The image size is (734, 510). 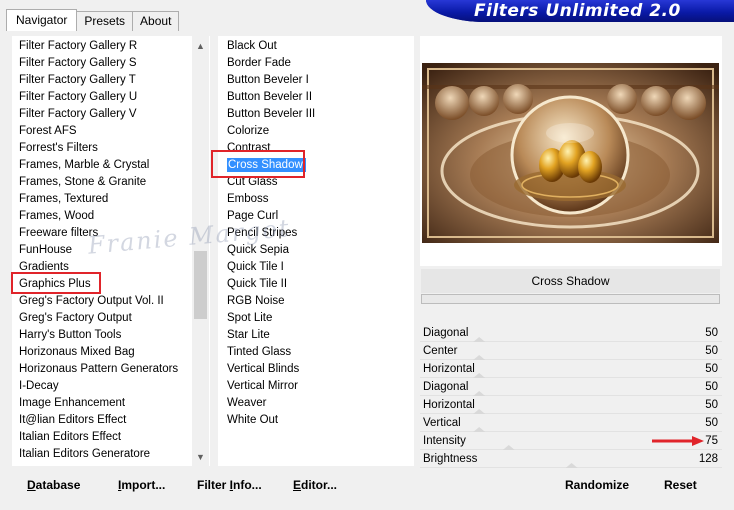 I want to click on preview-artwork, so click(x=570, y=153).